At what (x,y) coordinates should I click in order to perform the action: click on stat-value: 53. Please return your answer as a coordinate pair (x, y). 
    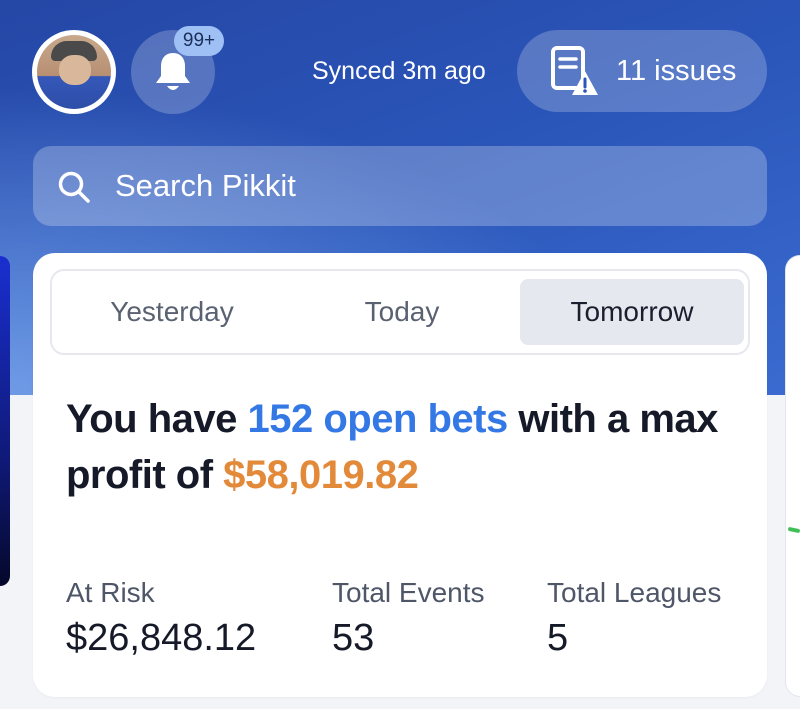
    Looking at the image, I should click on (353, 638).